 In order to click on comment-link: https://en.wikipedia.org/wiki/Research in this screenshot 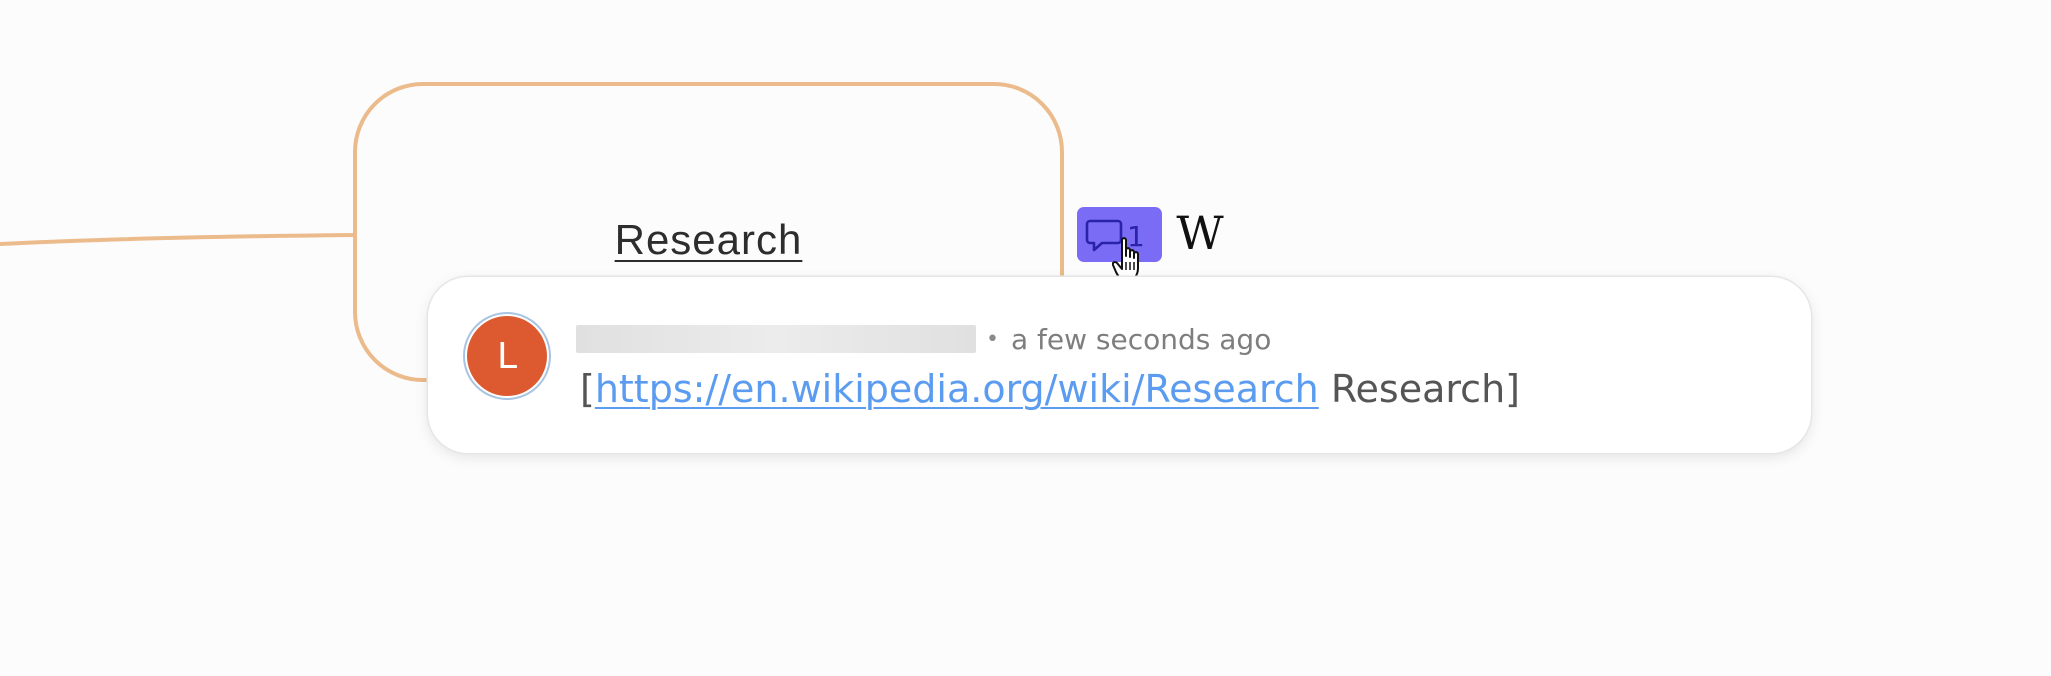, I will do `click(957, 389)`.